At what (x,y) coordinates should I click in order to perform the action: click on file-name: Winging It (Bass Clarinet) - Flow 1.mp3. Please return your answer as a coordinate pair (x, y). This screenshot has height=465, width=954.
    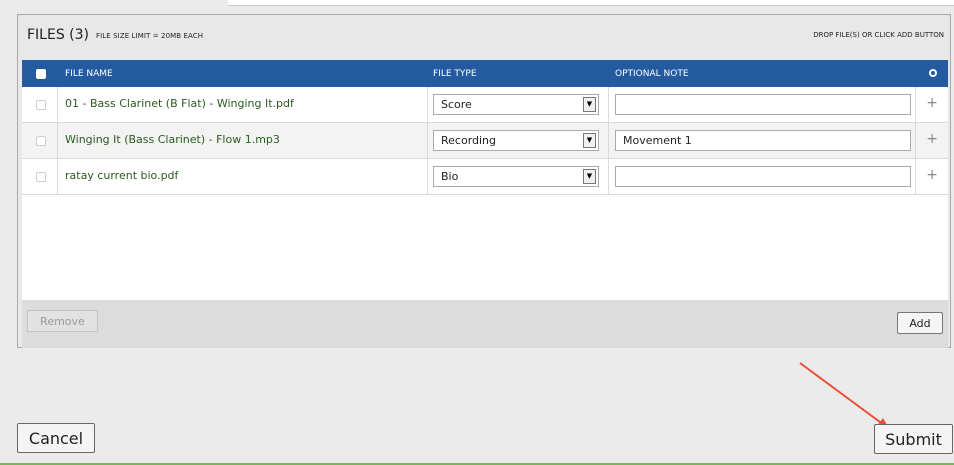
    Looking at the image, I should click on (172, 139).